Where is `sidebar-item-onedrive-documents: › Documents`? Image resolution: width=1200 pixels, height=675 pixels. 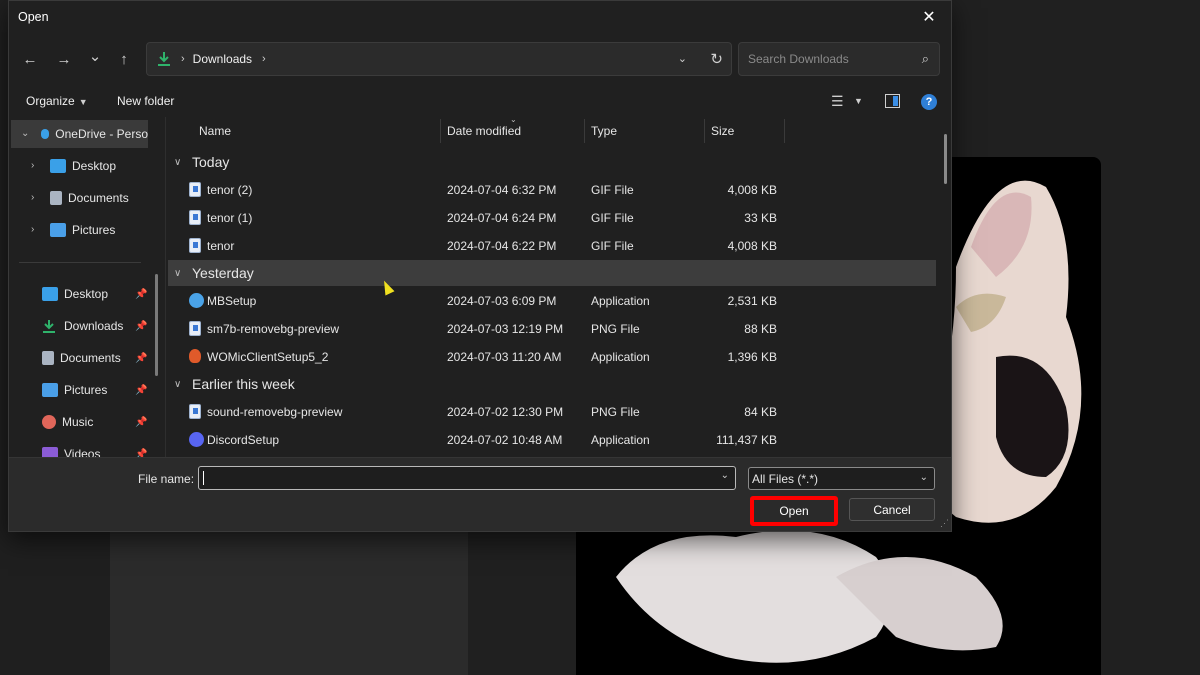
sidebar-item-onedrive-documents: › Documents is located at coordinates (81, 198).